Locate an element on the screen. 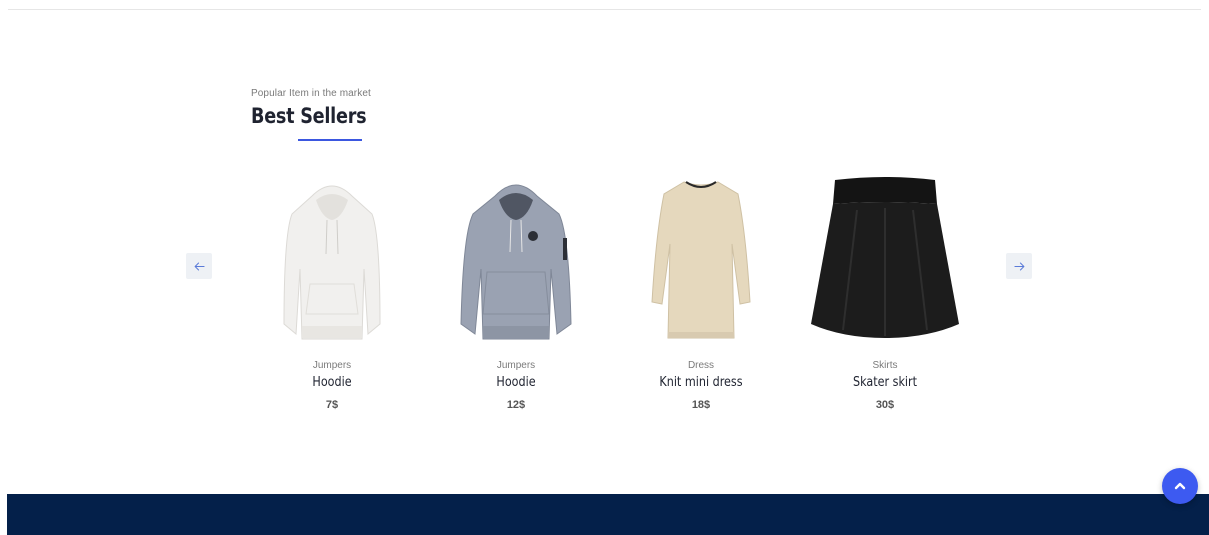  product-card: Jumpers Hoodie 12$ is located at coordinates (516, 290).